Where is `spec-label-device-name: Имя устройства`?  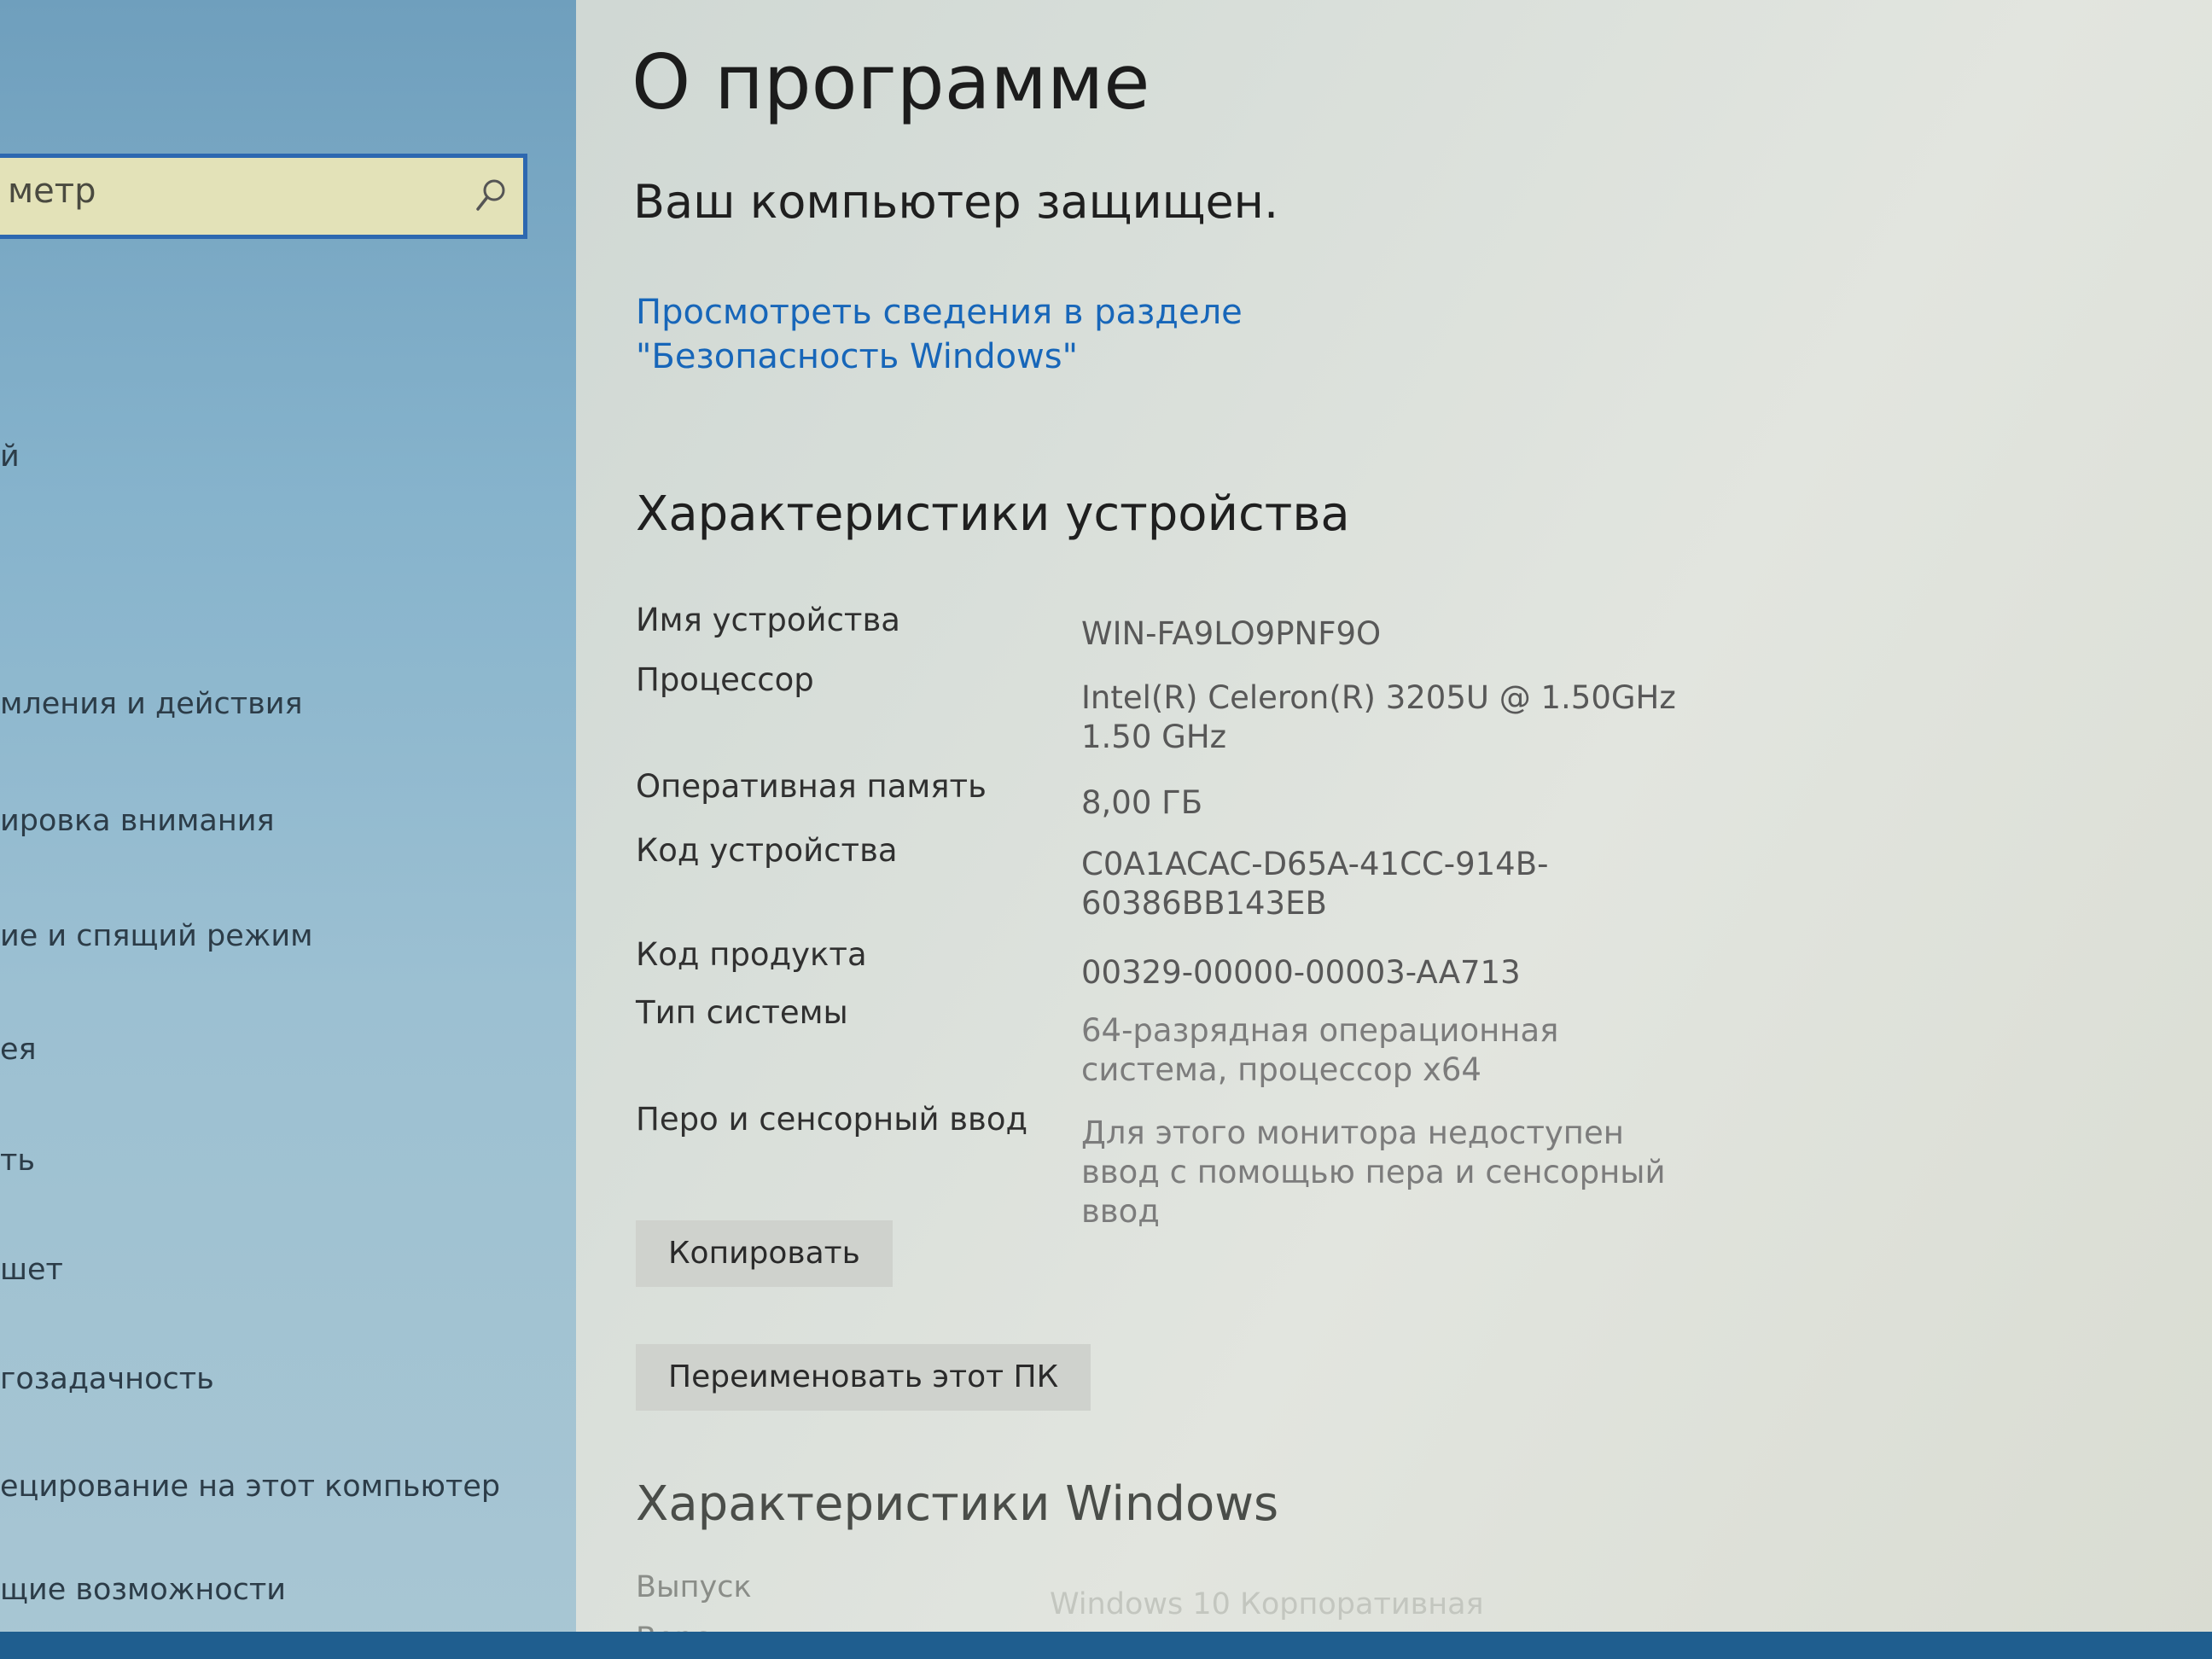 spec-label-device-name: Имя устройства is located at coordinates (768, 620).